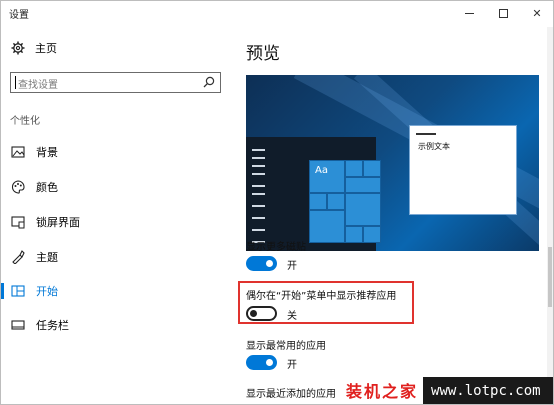 Image resolution: width=554 pixels, height=405 pixels. What do you see at coordinates (550, 215) in the screenshot?
I see `scrollbar` at bounding box center [550, 215].